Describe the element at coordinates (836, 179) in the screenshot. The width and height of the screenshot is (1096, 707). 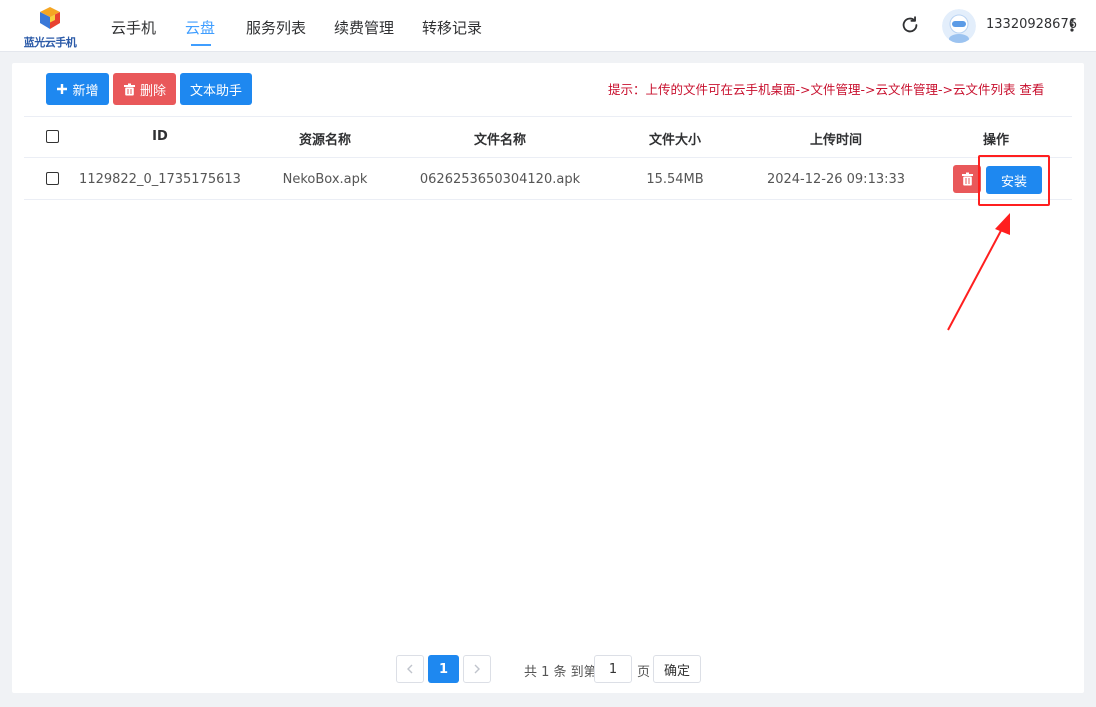
I see `cell-upload-time: 2024-12-26 09:13:33` at that location.